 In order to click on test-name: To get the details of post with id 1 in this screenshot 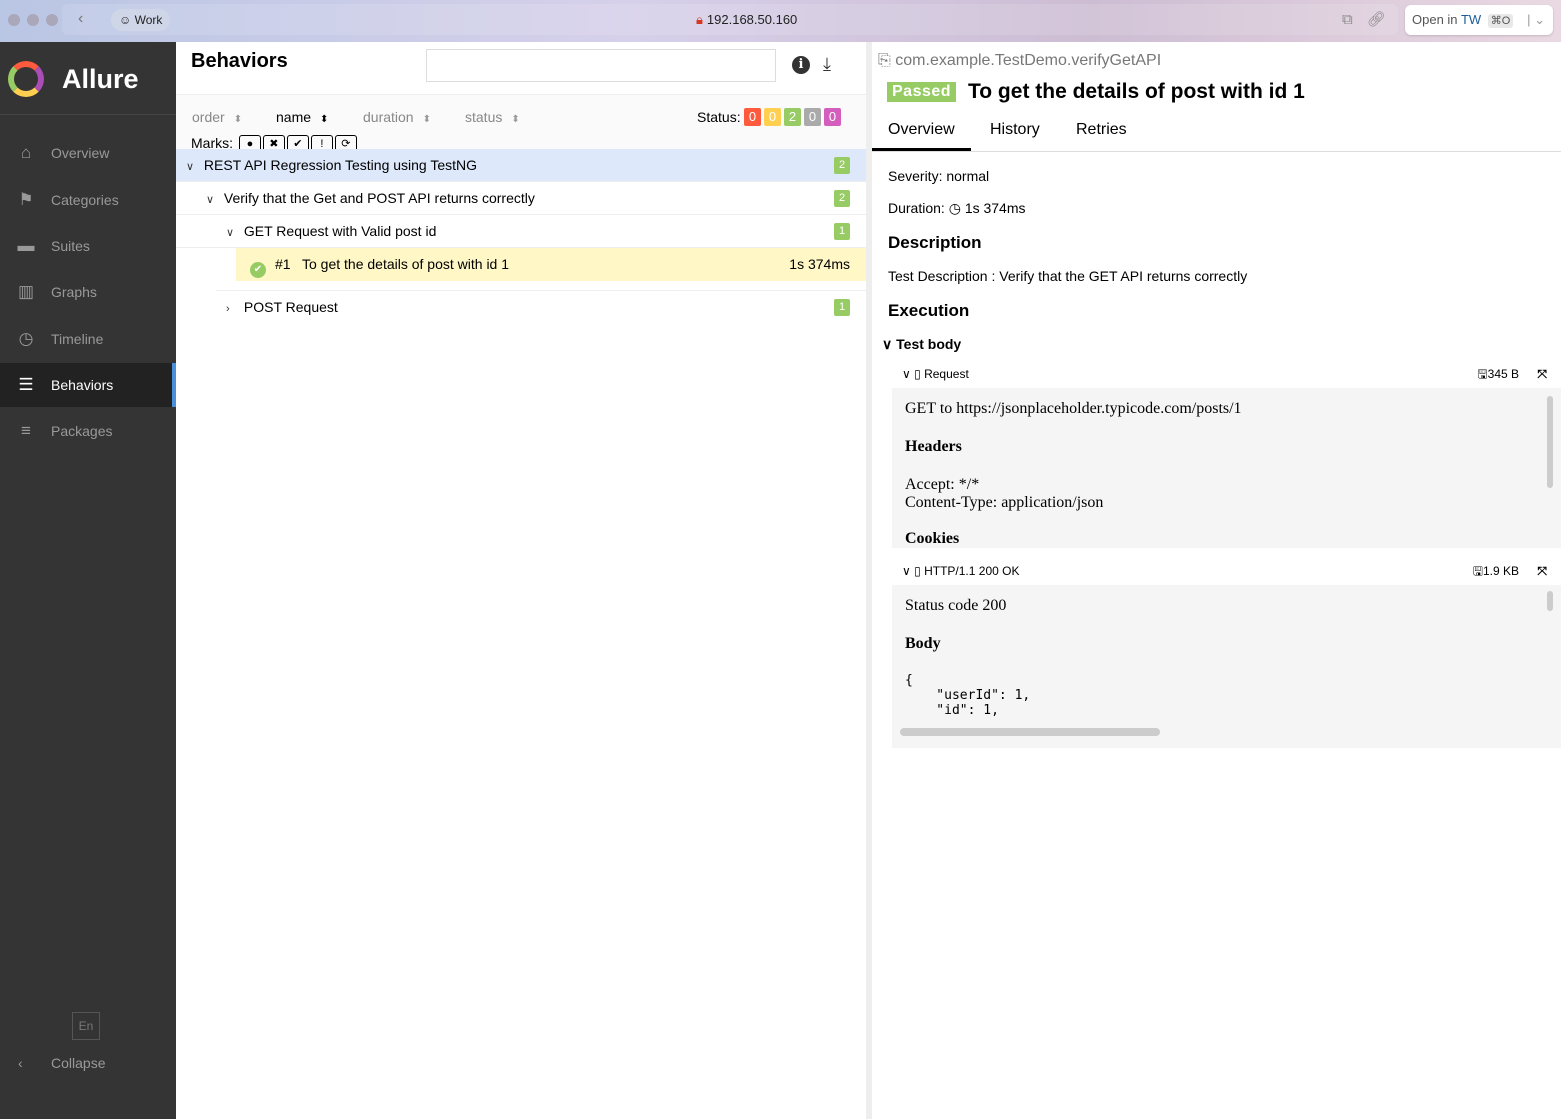, I will do `click(406, 264)`.